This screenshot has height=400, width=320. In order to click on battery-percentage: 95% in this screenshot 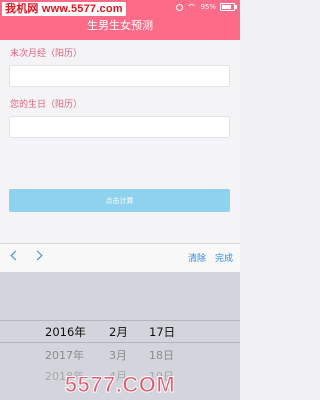, I will do `click(208, 7)`.